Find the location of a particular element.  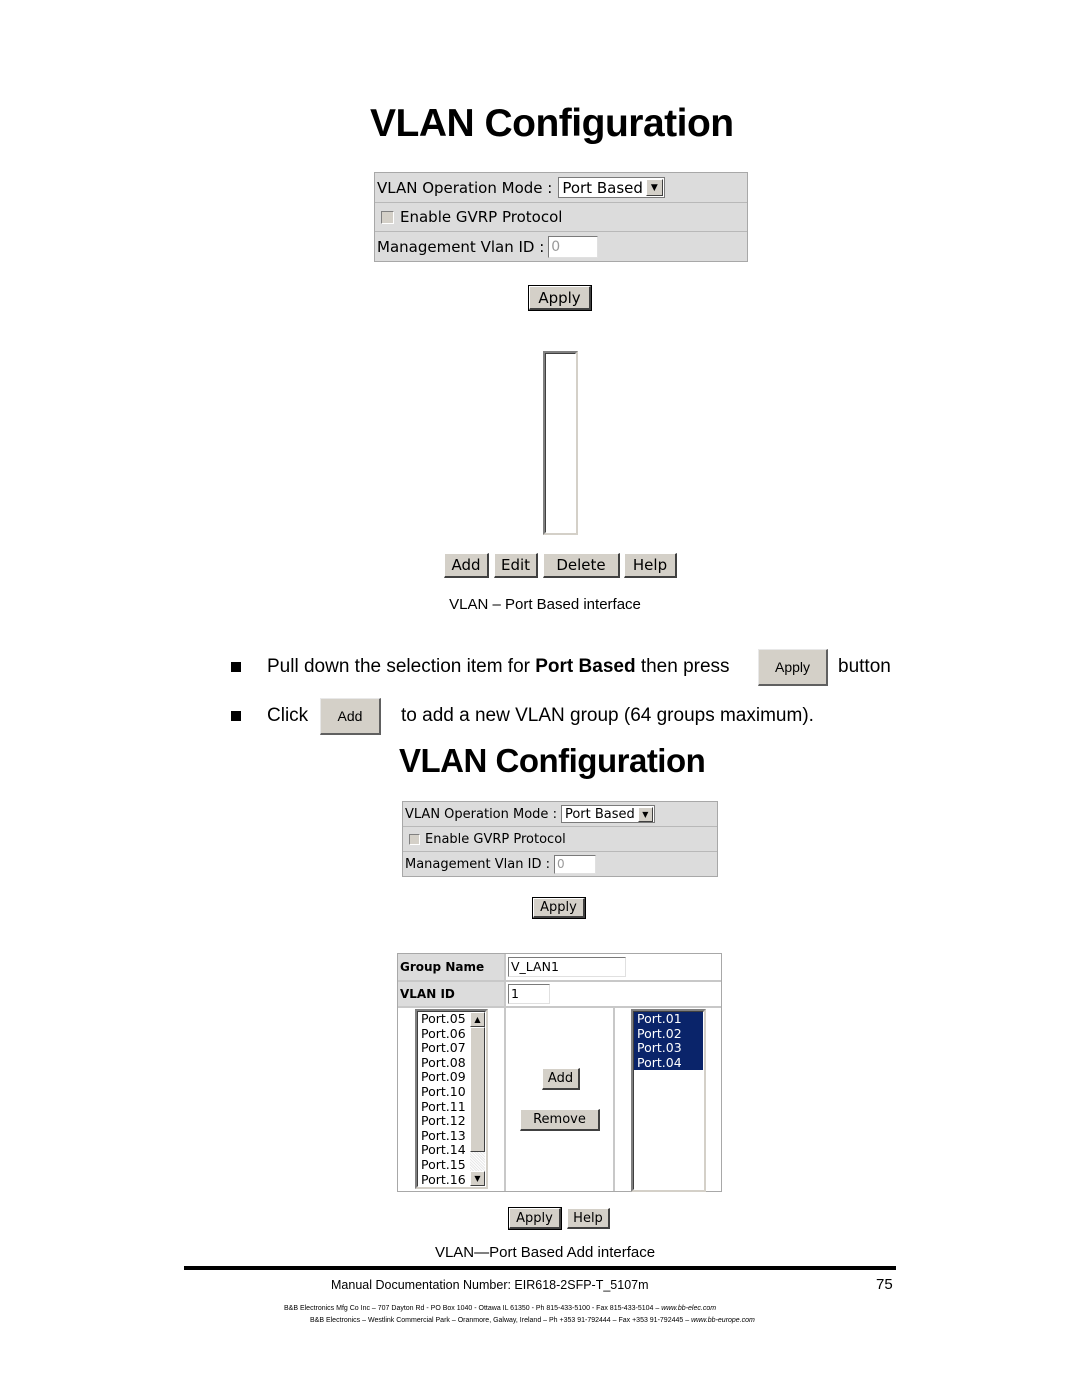

gvrp-row: Enable GVRP Protocol is located at coordinates (561, 217).